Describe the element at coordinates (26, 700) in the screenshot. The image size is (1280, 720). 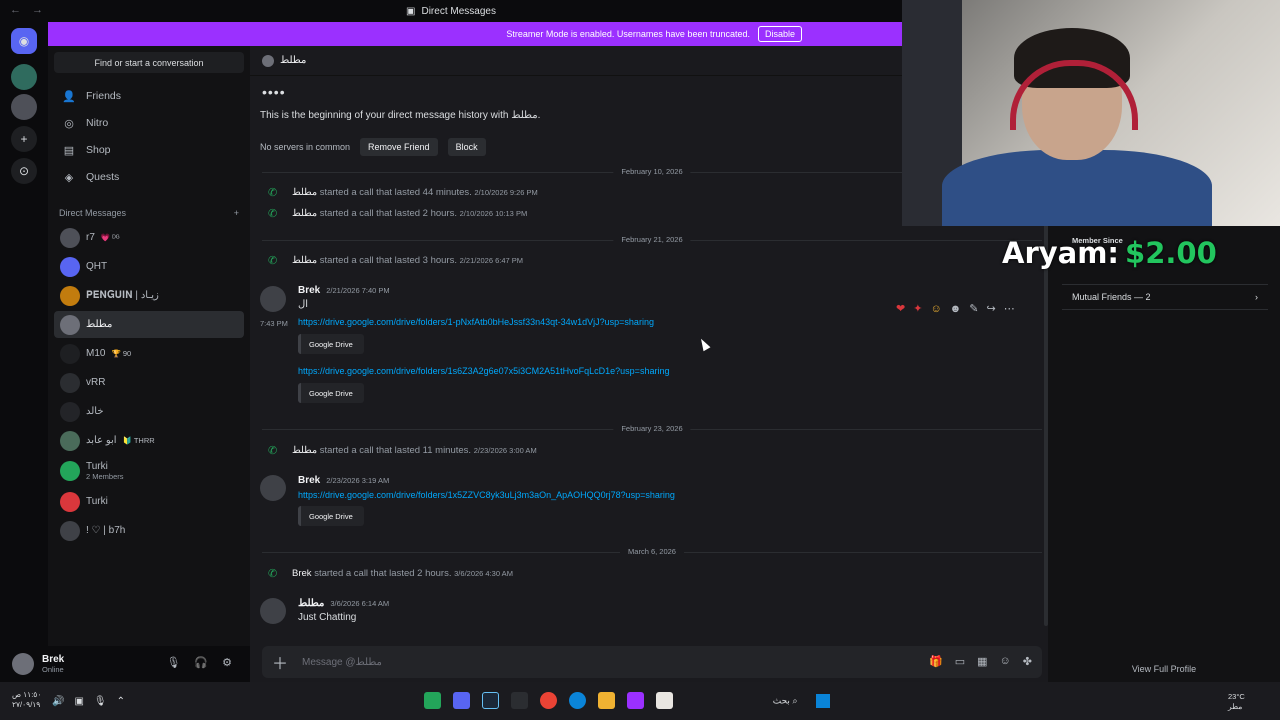
I see `clock: ١١:٥٠ ص ٢٧/٠٩/١٩` at that location.